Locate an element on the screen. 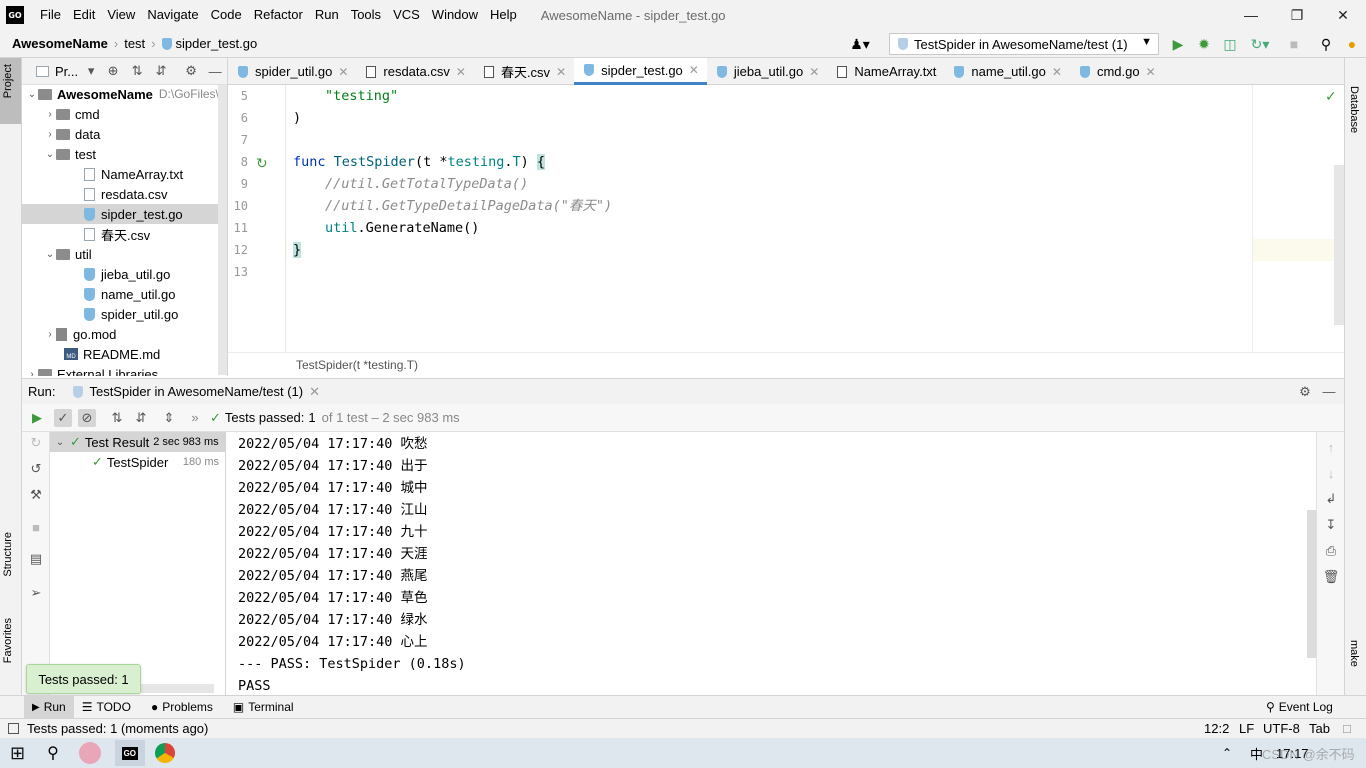 The image size is (1366, 768). chevron-up-icon: ⌃ is located at coordinates (1227, 753).